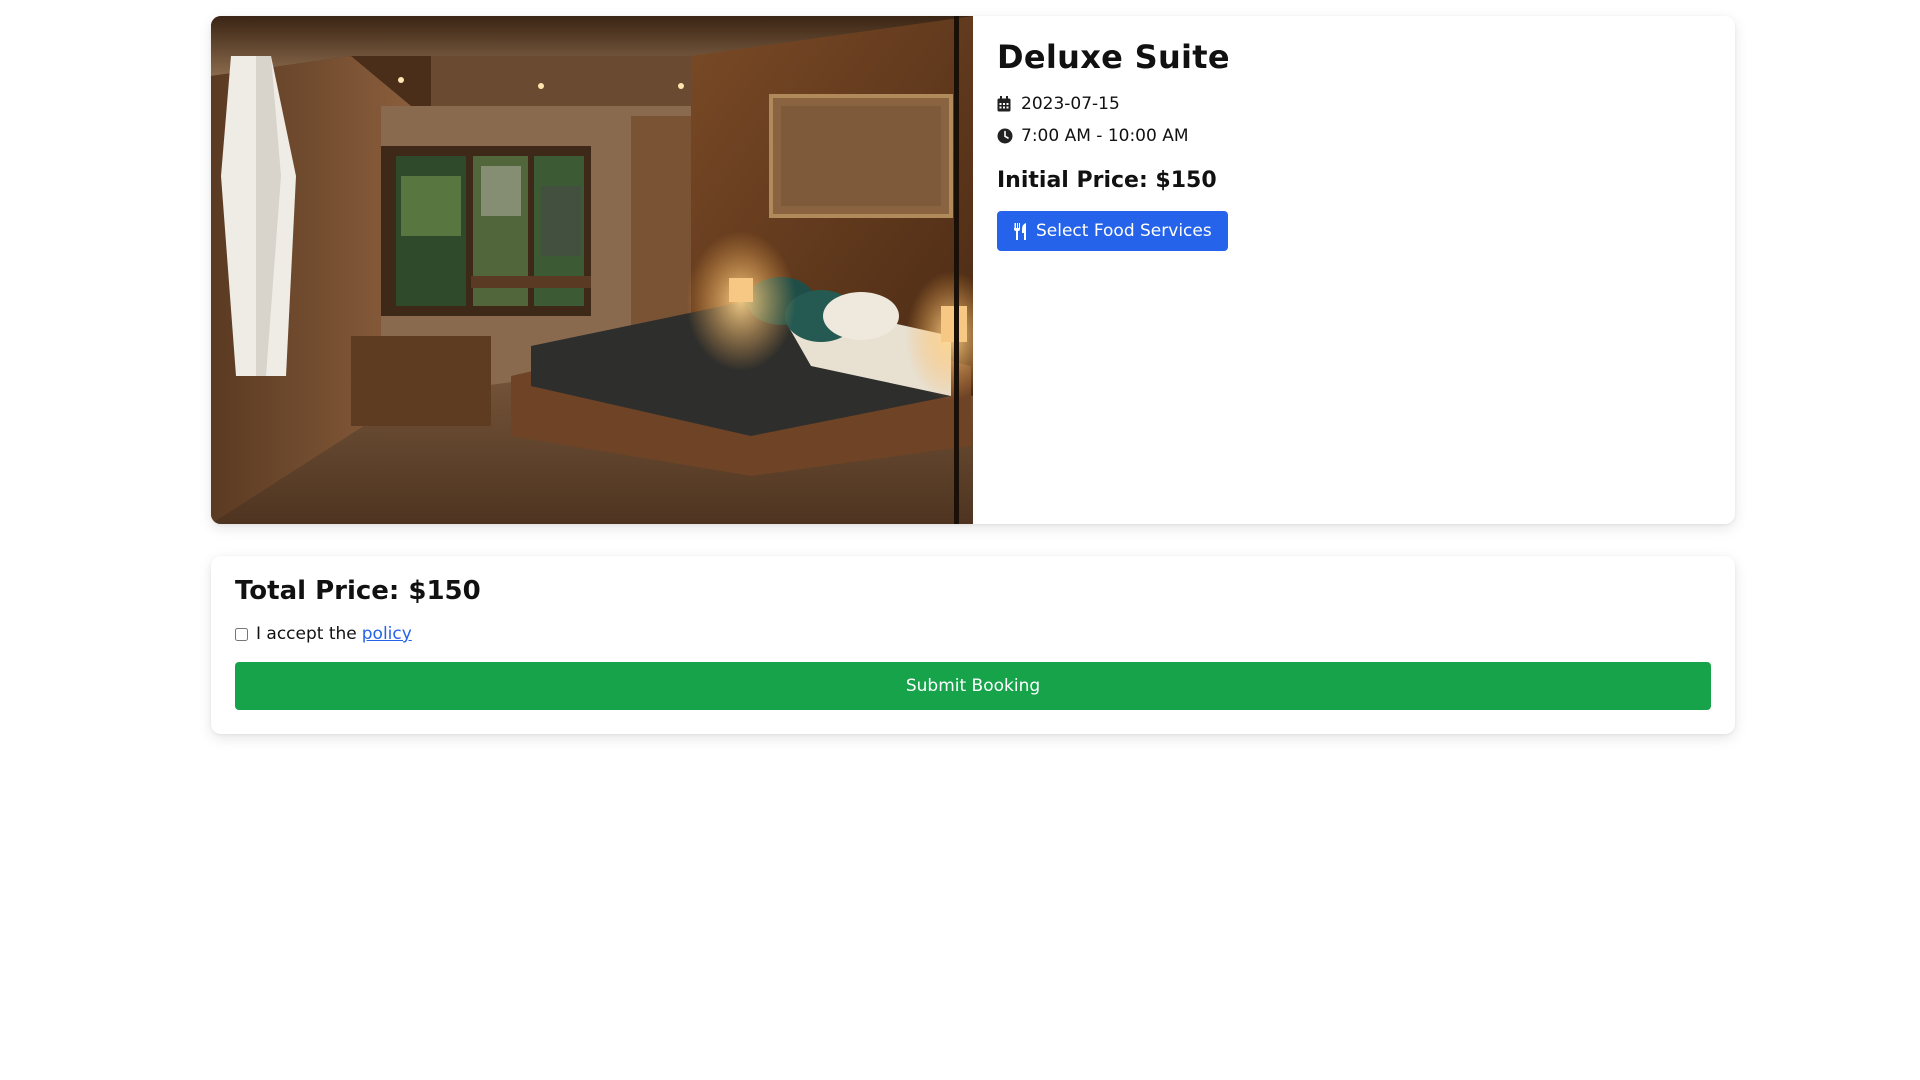 The height and width of the screenshot is (1080, 1920). What do you see at coordinates (1005, 136) in the screenshot?
I see `clock-icon` at bounding box center [1005, 136].